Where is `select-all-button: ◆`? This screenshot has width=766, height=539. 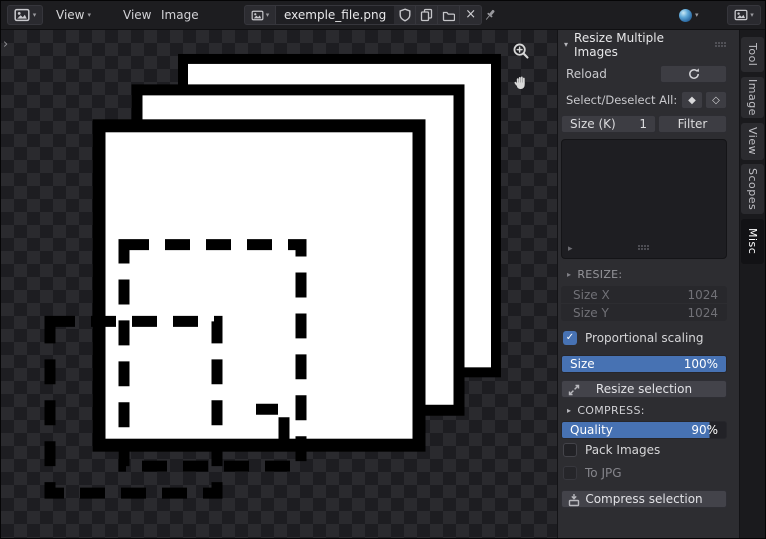 select-all-button: ◆ is located at coordinates (692, 100).